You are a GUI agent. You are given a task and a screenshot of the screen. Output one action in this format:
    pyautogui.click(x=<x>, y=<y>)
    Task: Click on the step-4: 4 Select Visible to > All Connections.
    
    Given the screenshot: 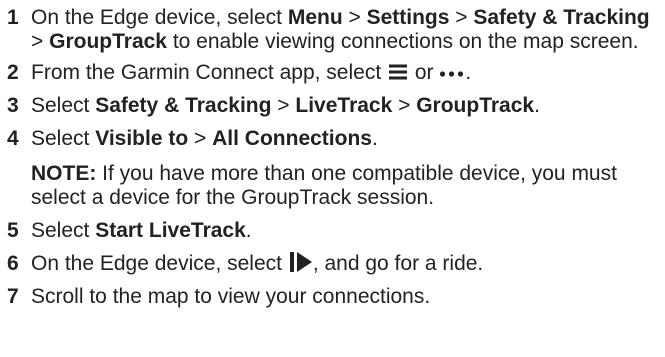 What is the action you would take?
    pyautogui.click(x=336, y=139)
    